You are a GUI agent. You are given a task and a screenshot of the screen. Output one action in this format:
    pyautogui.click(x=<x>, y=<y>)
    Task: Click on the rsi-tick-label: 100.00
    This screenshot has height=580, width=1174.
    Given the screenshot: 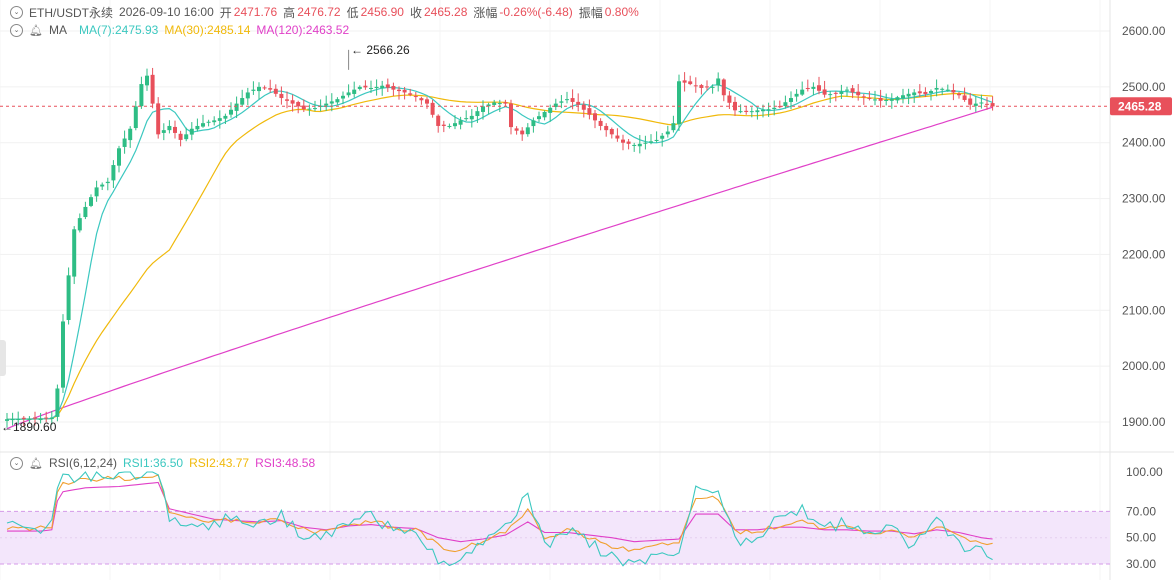 What is the action you would take?
    pyautogui.click(x=1144, y=472)
    